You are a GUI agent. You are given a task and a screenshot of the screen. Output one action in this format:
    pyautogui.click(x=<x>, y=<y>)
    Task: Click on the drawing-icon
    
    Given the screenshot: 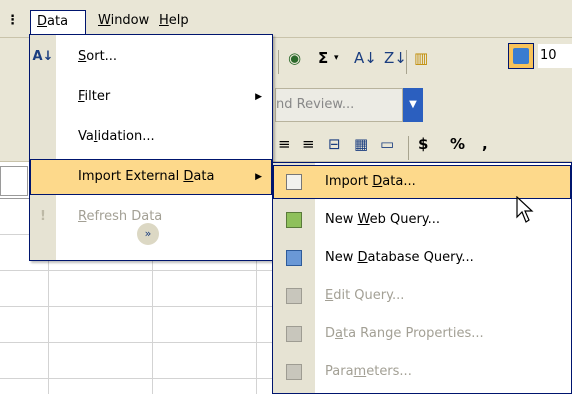 What is the action you would take?
    pyautogui.click(x=521, y=56)
    